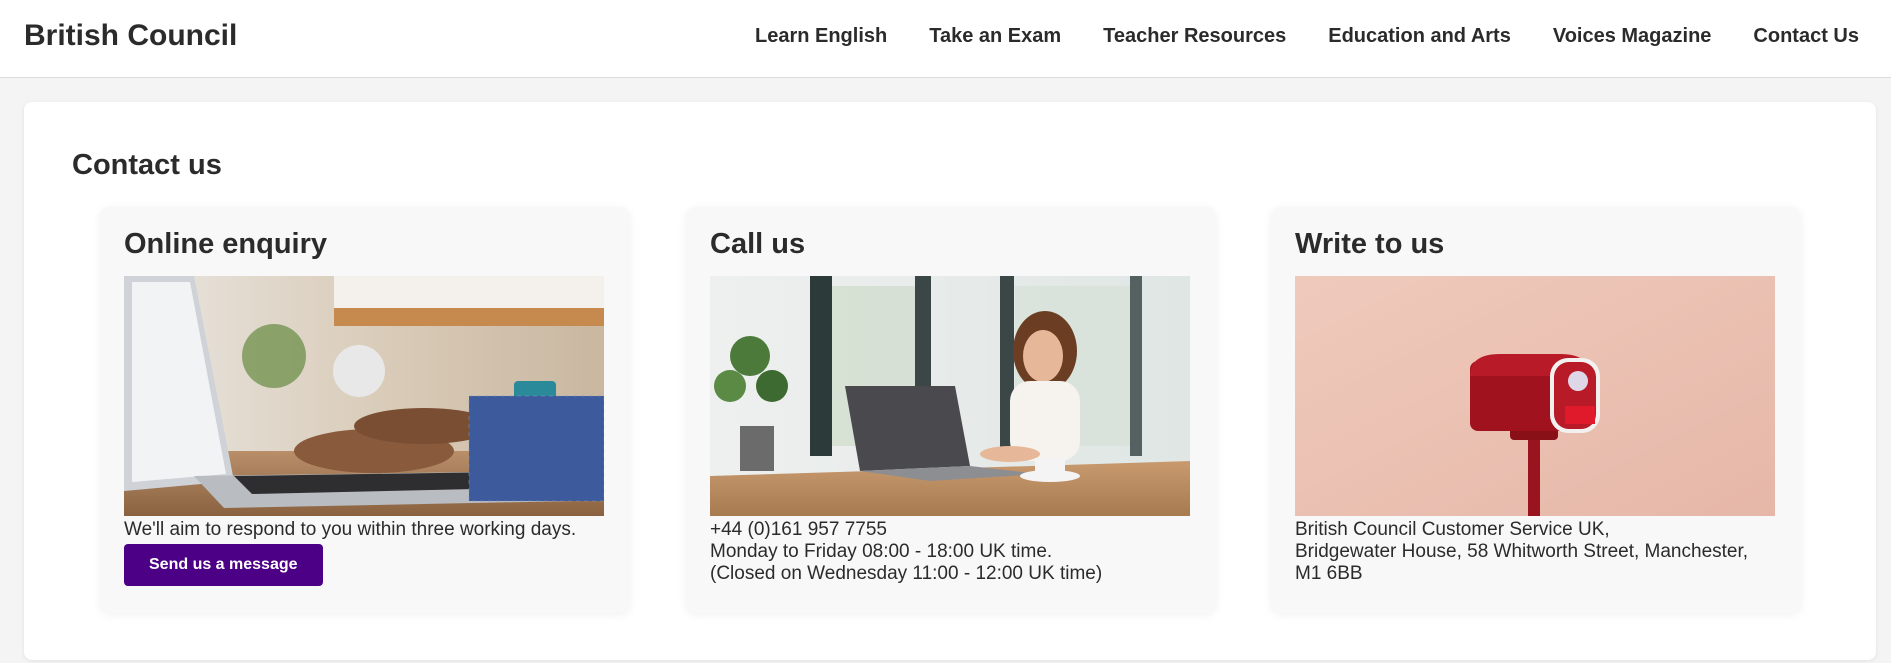 Image resolution: width=1891 pixels, height=663 pixels. I want to click on nav-education-and-arts: Education and Arts, so click(1419, 36).